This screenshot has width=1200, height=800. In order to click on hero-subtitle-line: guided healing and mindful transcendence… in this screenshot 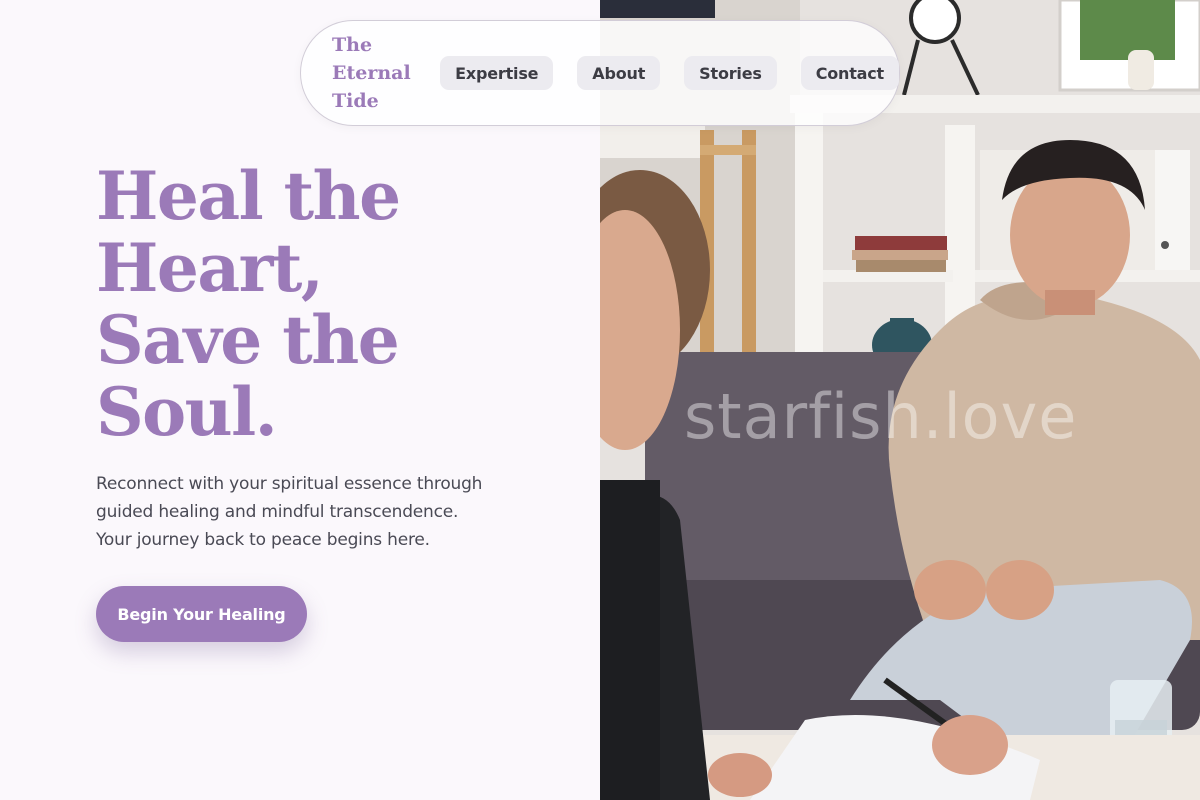, I will do `click(277, 512)`.